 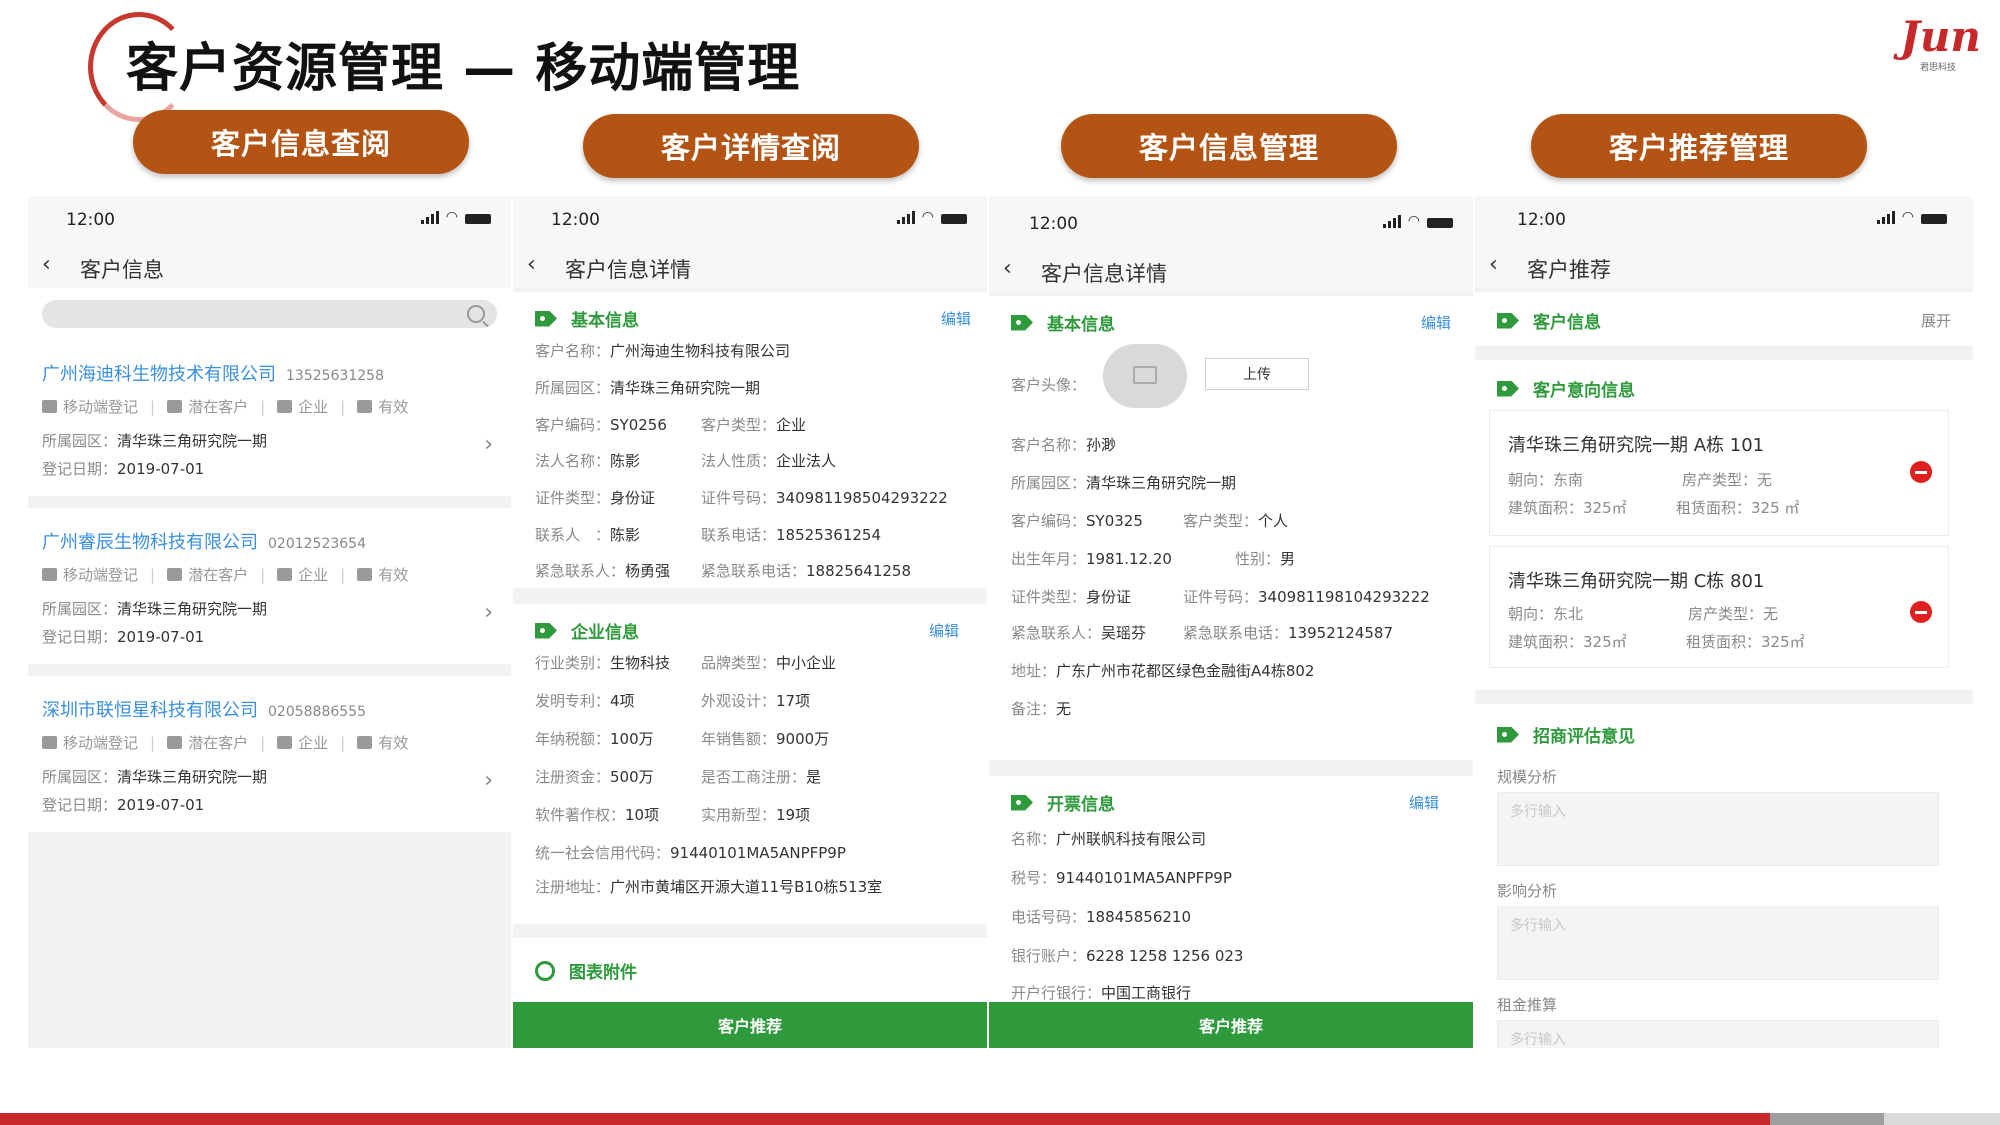 I want to click on field-value: 东北, so click(x=1568, y=614).